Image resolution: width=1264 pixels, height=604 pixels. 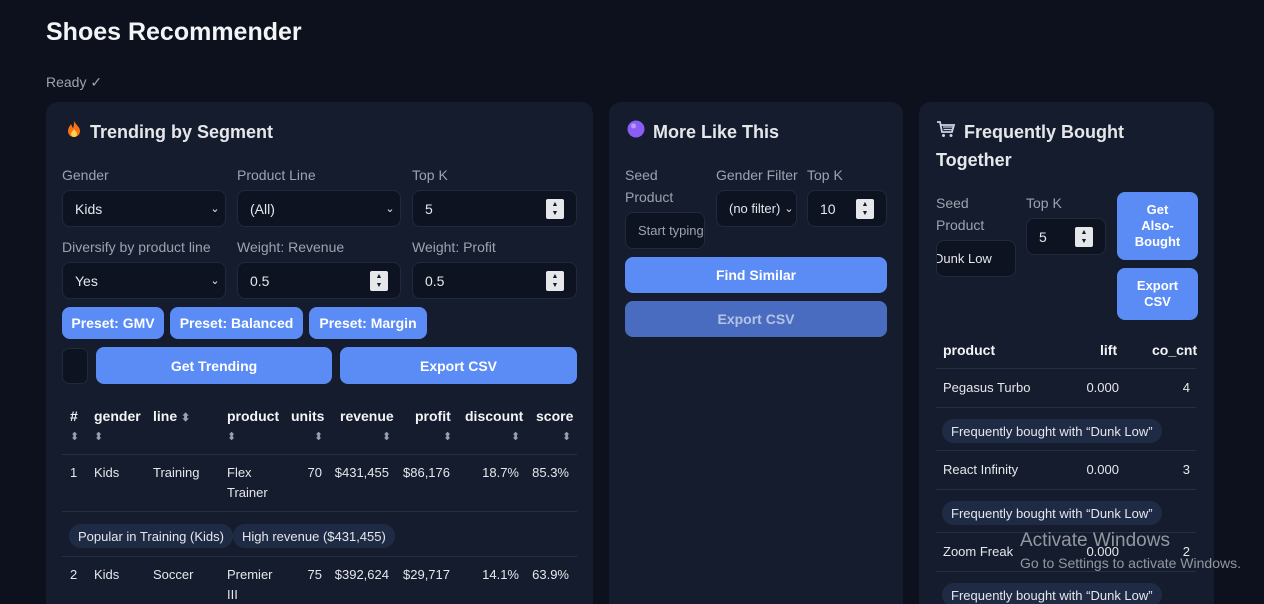 I want to click on gender-filter-label: Gender Filter, so click(x=757, y=175).